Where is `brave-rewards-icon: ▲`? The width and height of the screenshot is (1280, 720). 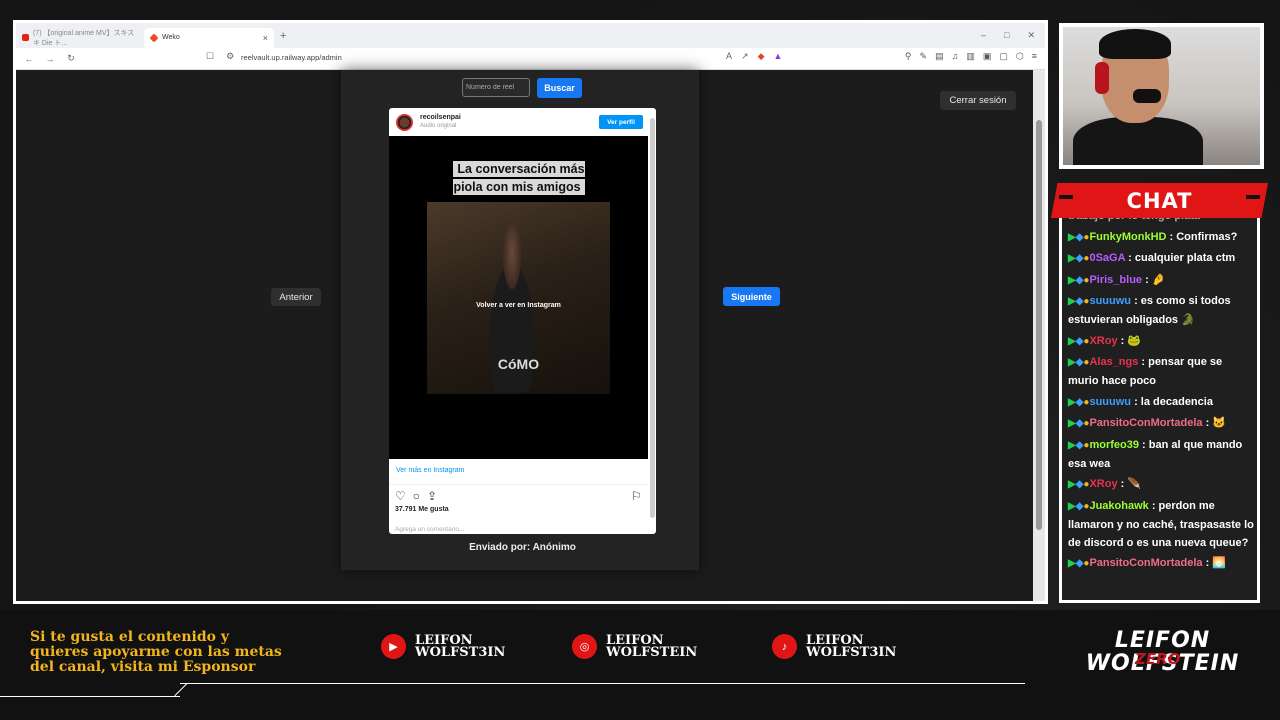 brave-rewards-icon: ▲ is located at coordinates (777, 56).